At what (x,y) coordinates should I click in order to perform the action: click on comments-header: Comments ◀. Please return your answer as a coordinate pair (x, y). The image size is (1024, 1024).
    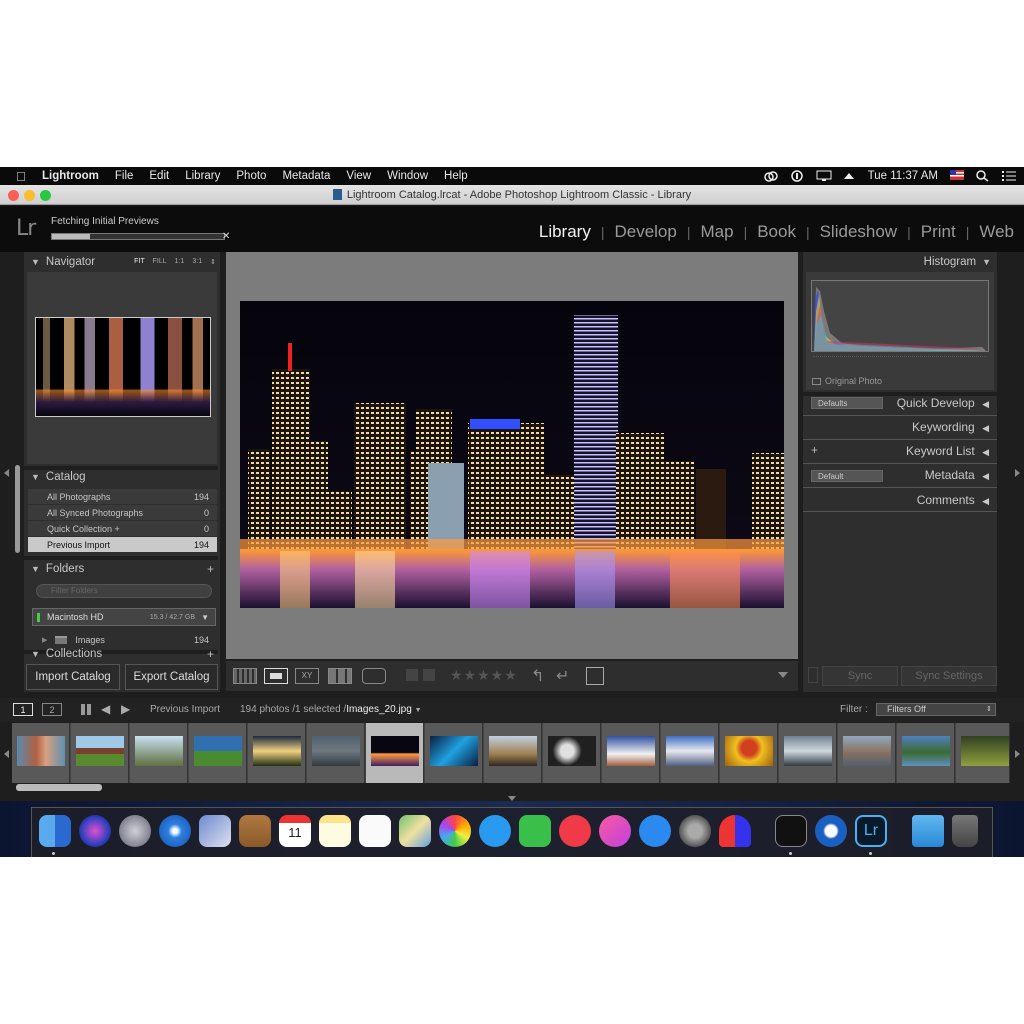
    Looking at the image, I should click on (953, 500).